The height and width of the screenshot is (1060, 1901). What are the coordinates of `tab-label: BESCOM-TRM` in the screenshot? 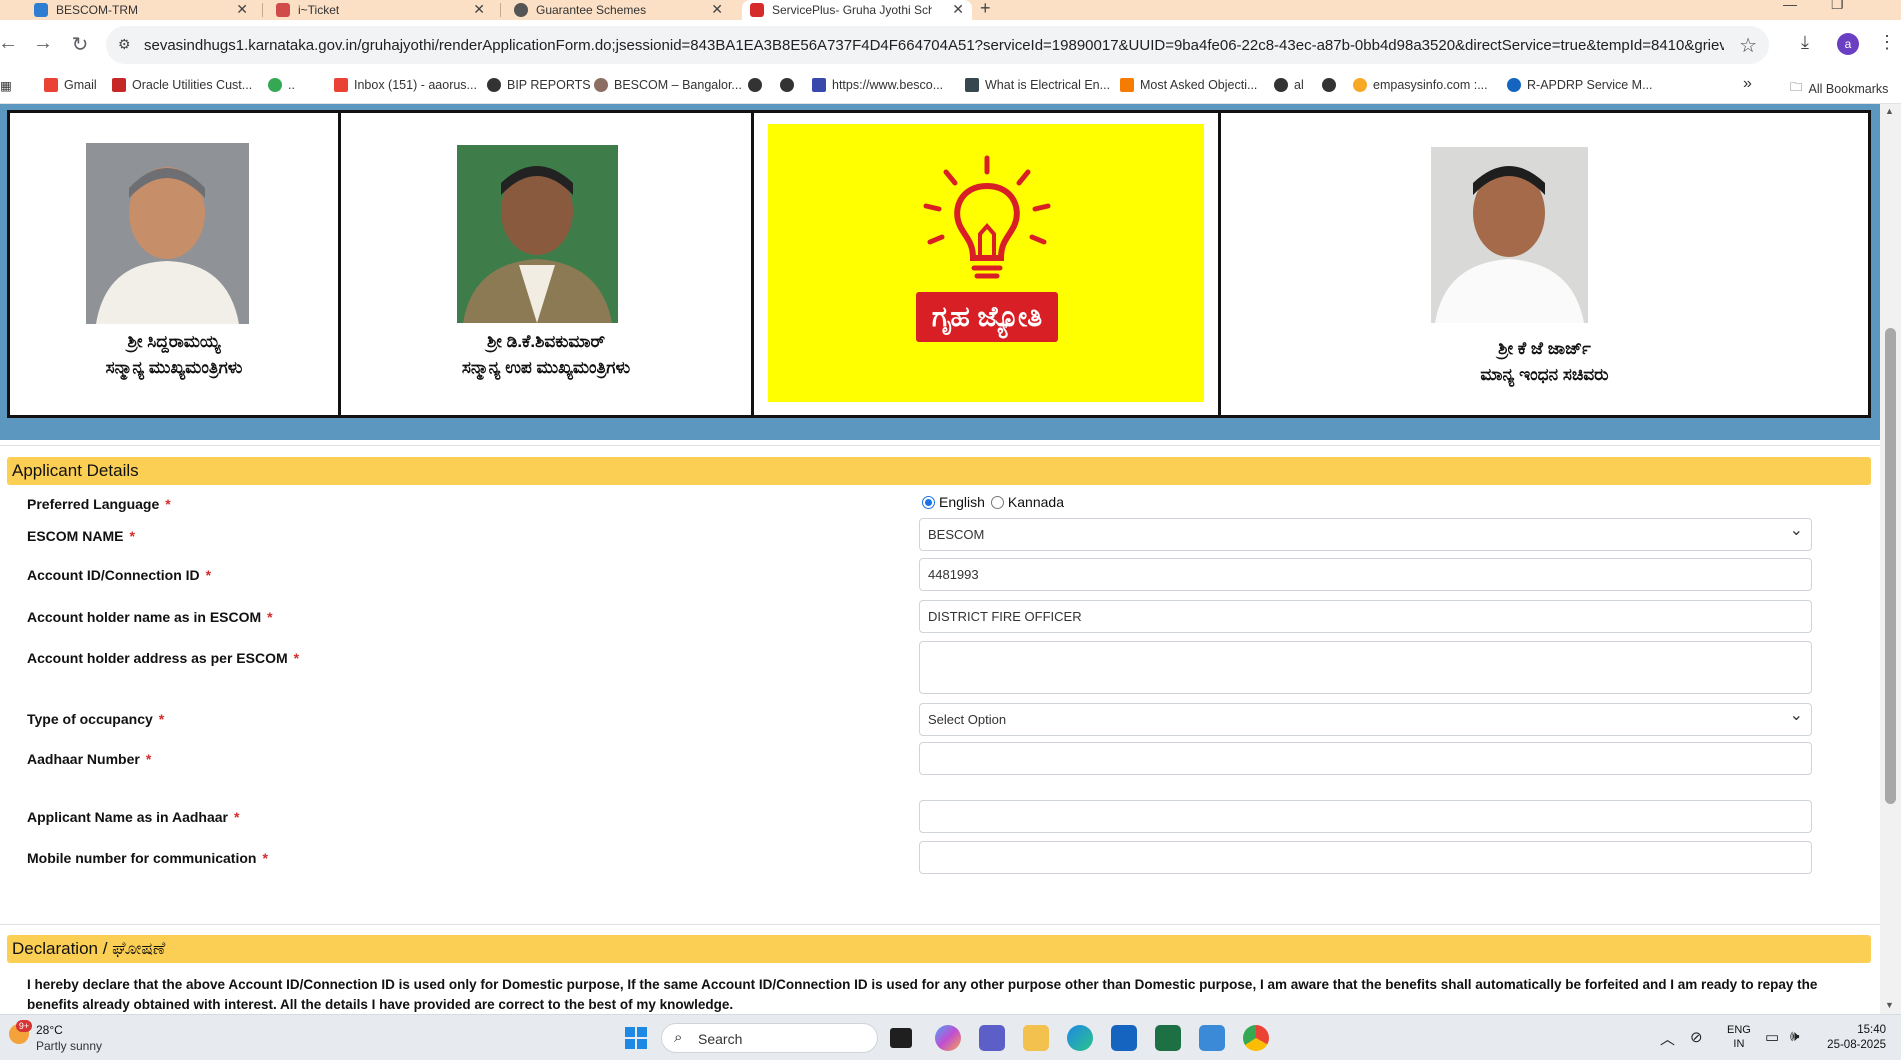 It's located at (97, 10).